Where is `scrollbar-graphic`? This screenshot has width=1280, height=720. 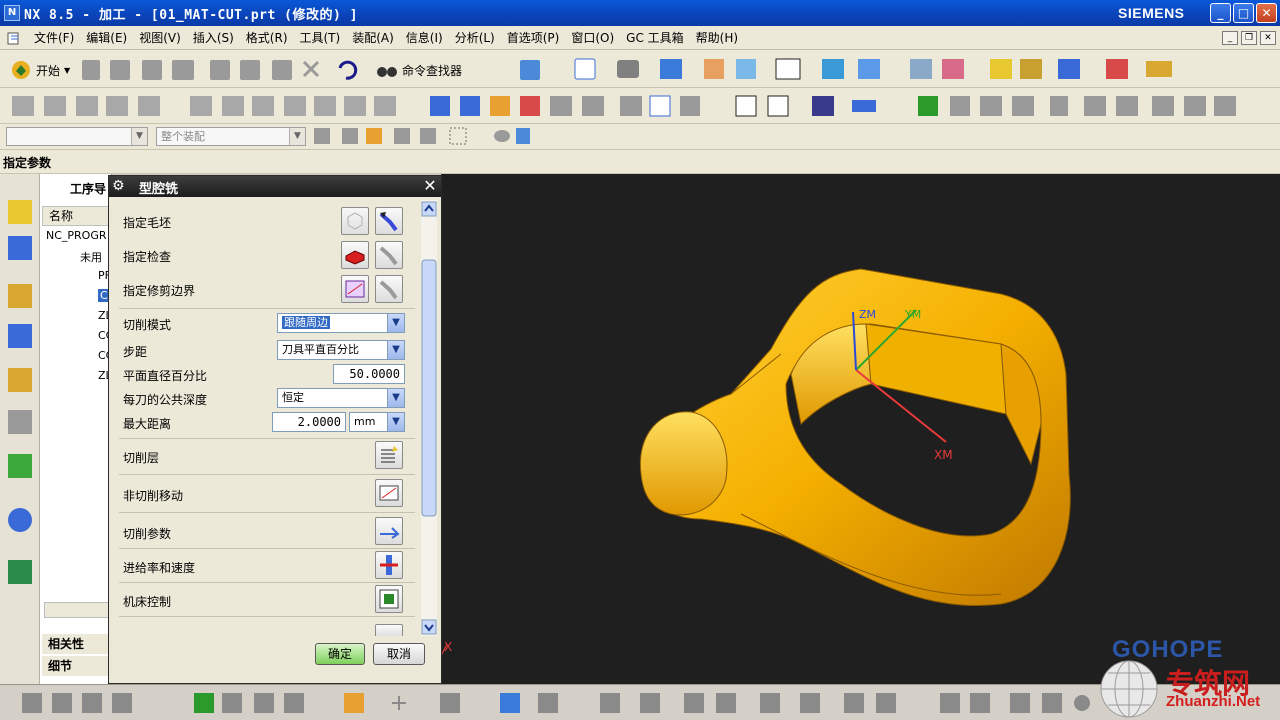
scrollbar-graphic is located at coordinates (429, 418).